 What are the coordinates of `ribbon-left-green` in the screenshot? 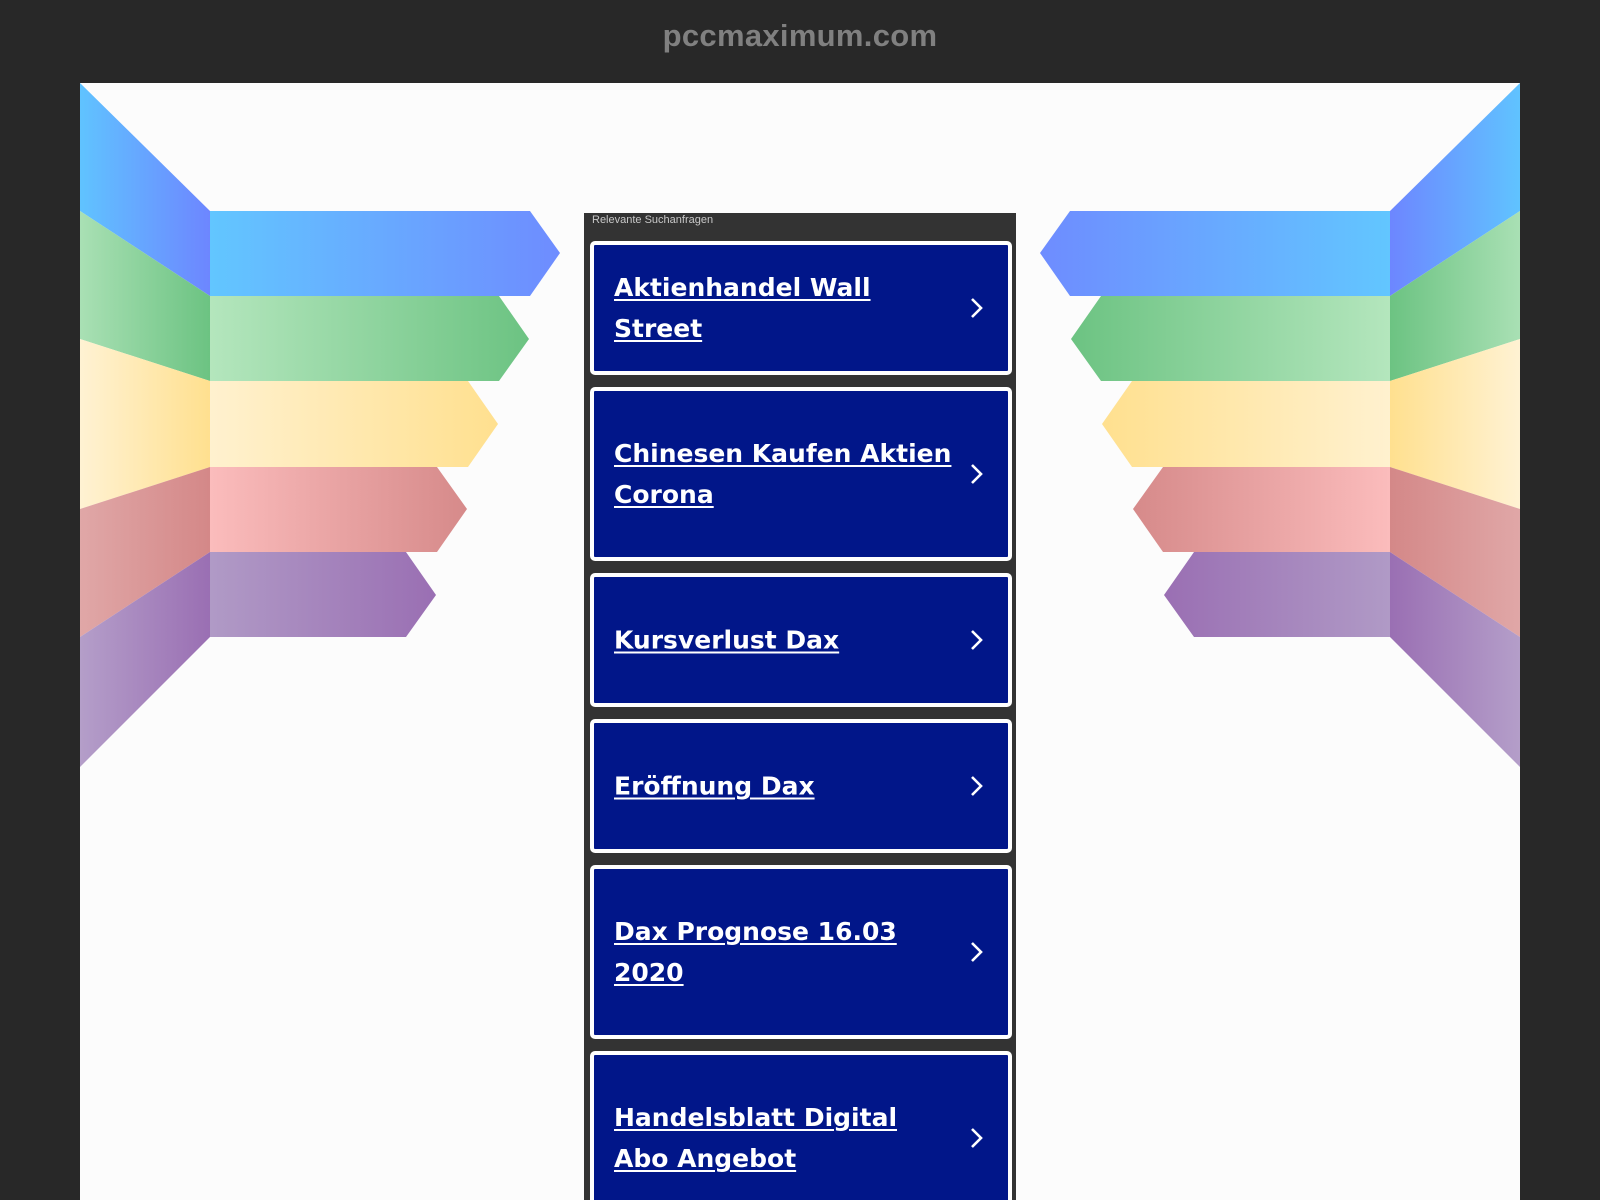 It's located at (369, 338).